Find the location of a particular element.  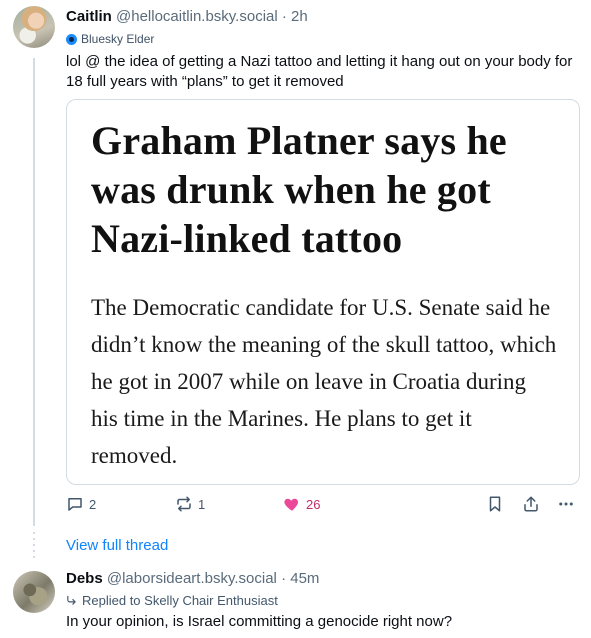

badge-label: Bluesky Elder is located at coordinates (118, 39).